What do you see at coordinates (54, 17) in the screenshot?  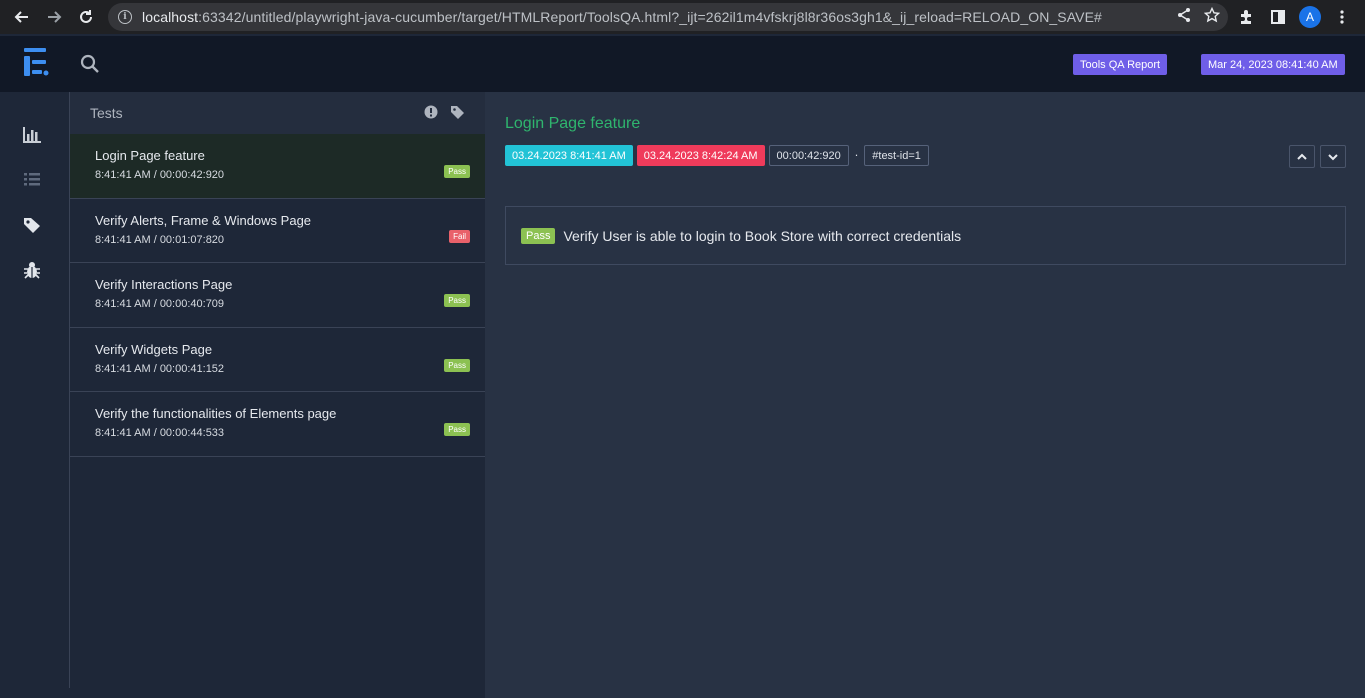 I see `forward-arrow-icon` at bounding box center [54, 17].